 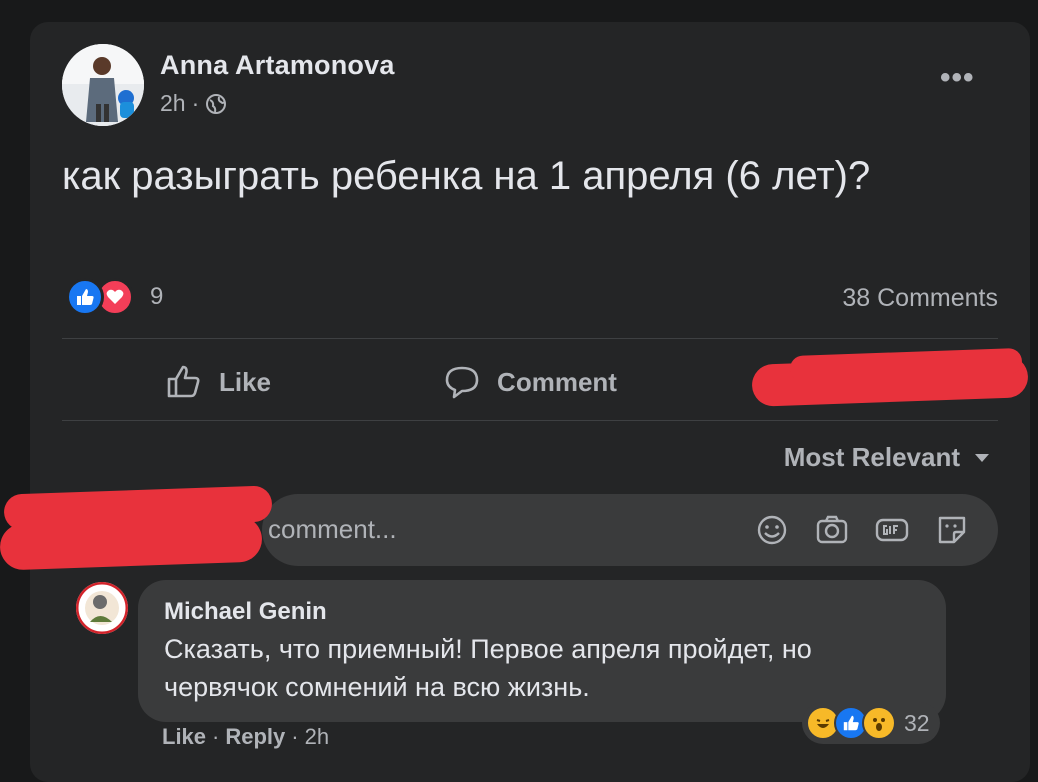 I want to click on reaction-count: 9, so click(x=157, y=296).